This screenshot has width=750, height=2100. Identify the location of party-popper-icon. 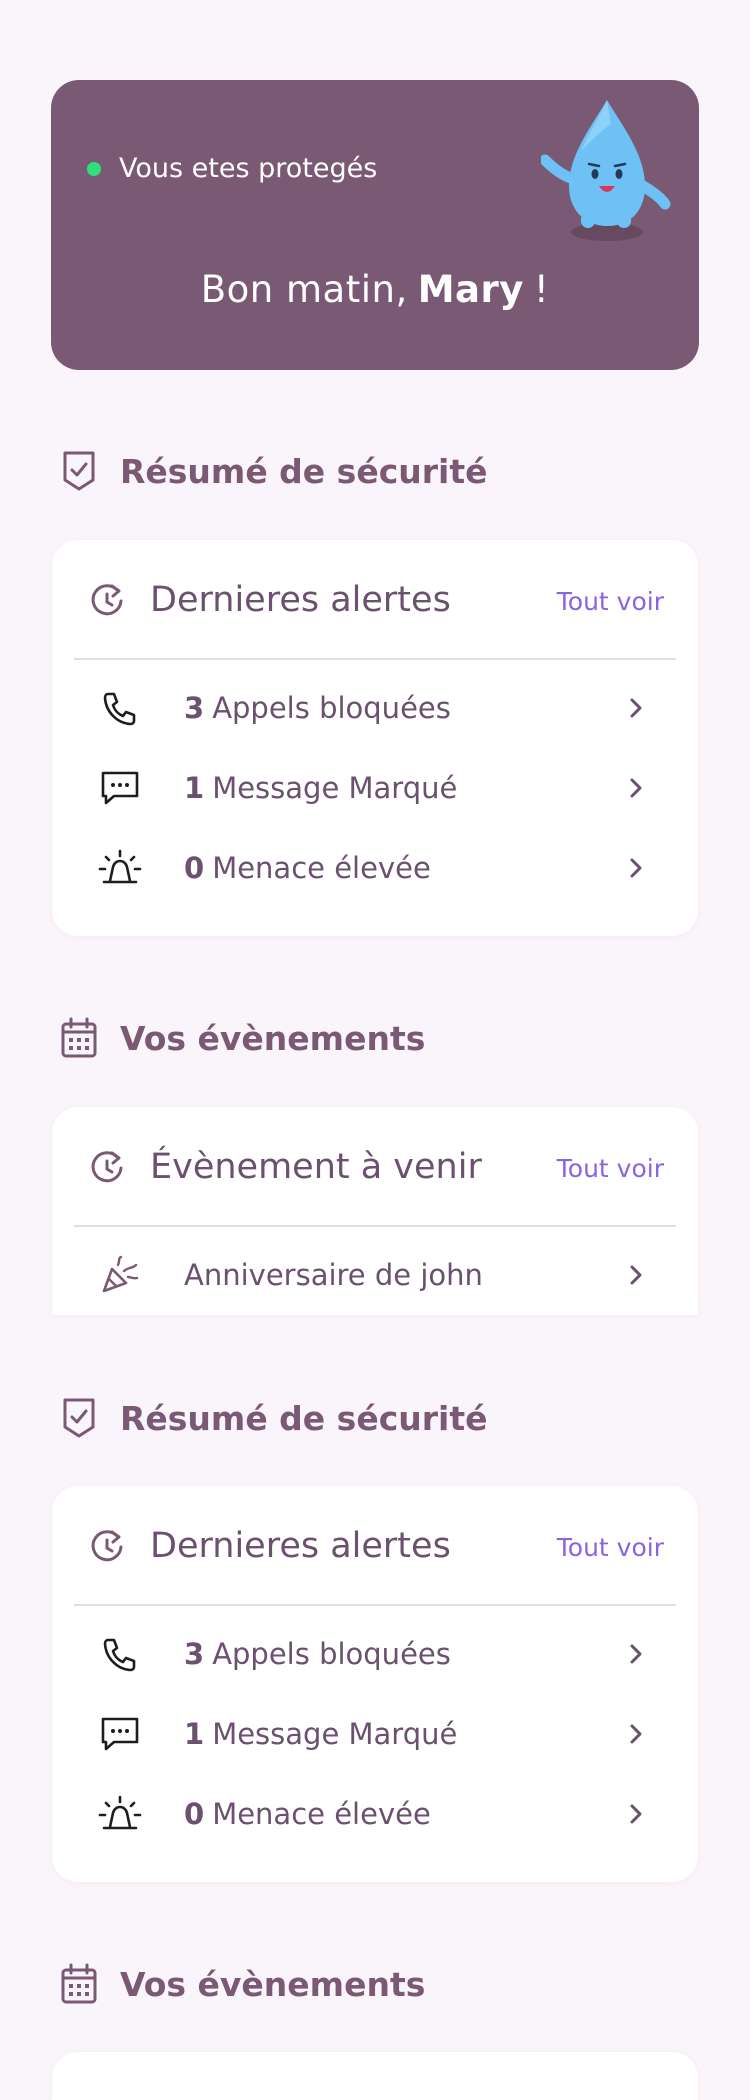
(120, 1275).